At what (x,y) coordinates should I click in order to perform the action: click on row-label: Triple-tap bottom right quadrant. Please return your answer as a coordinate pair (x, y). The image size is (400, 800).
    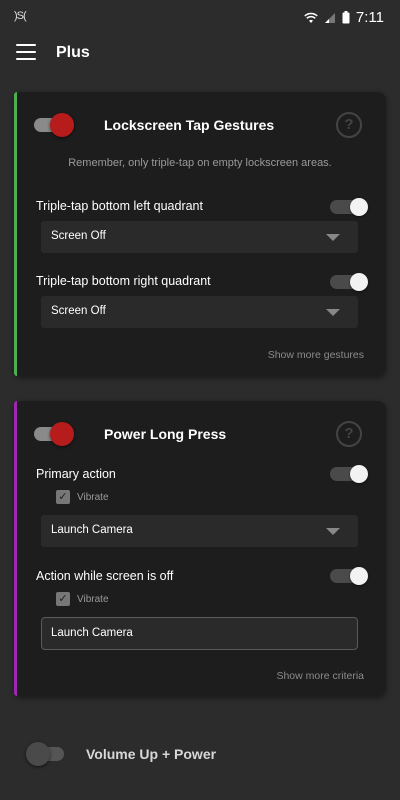
    Looking at the image, I should click on (123, 281).